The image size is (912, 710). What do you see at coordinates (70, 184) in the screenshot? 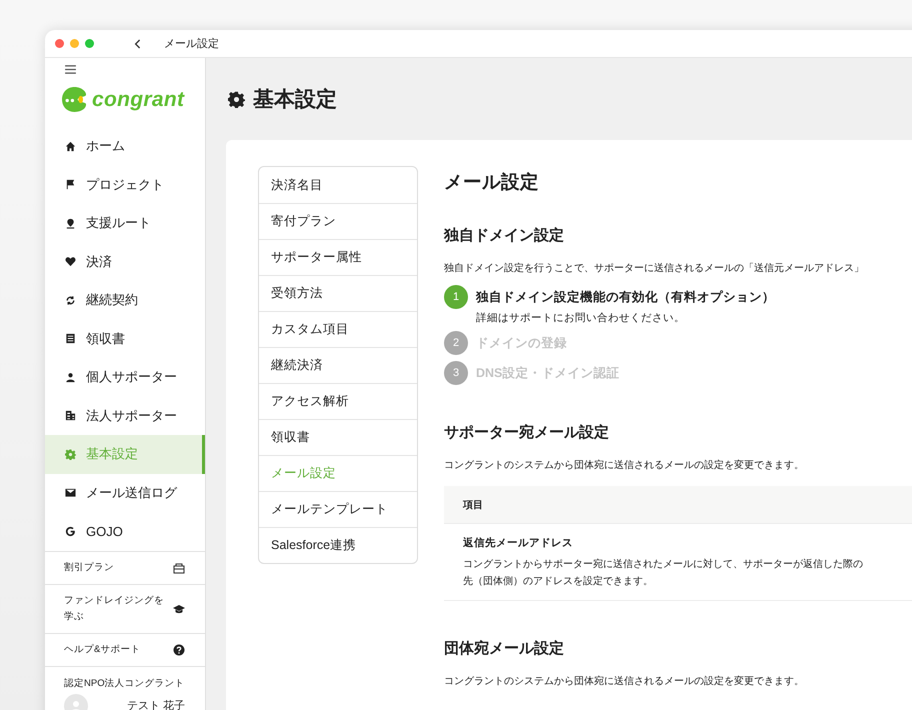
I see `flag-icon` at bounding box center [70, 184].